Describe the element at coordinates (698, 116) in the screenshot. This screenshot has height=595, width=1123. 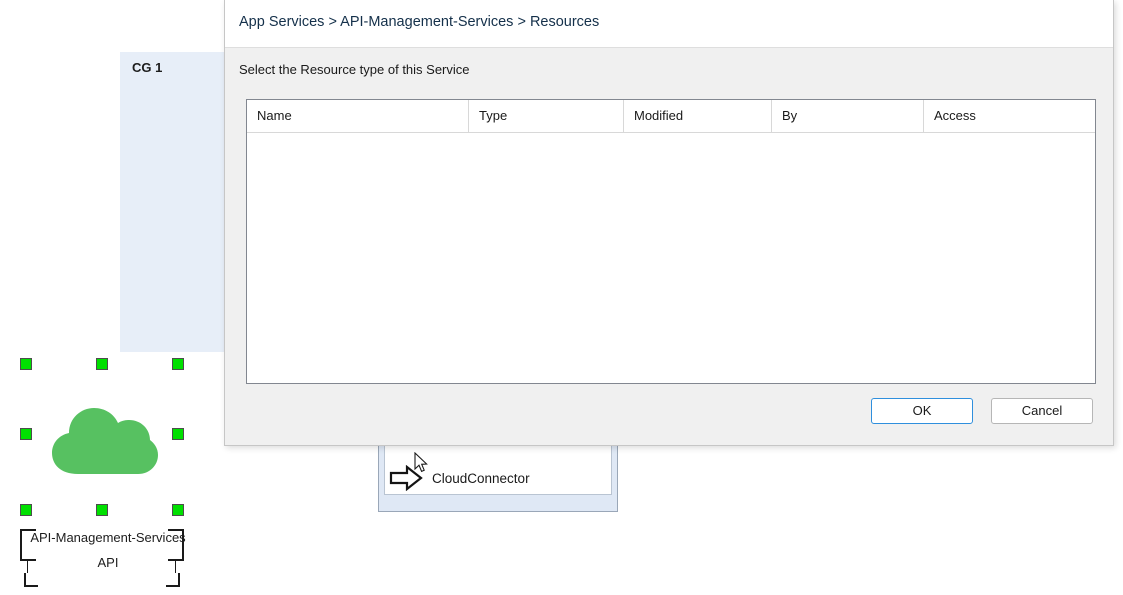
I see `column-header-modified: Modified` at that location.